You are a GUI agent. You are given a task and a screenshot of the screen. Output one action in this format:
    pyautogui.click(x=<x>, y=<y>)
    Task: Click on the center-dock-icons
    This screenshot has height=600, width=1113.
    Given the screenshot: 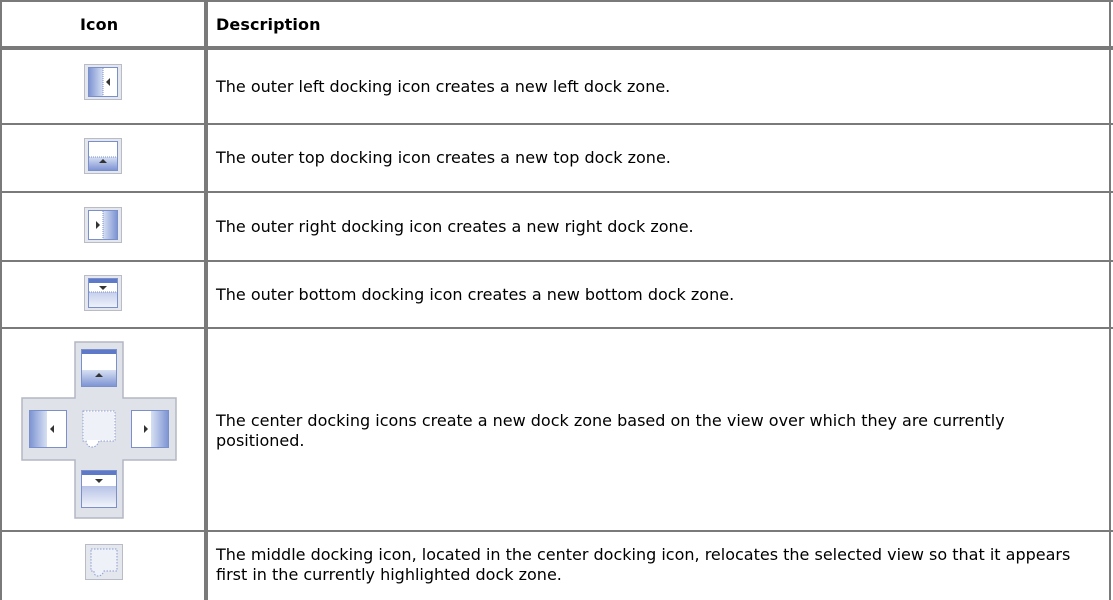 What is the action you would take?
    pyautogui.click(x=99, y=430)
    